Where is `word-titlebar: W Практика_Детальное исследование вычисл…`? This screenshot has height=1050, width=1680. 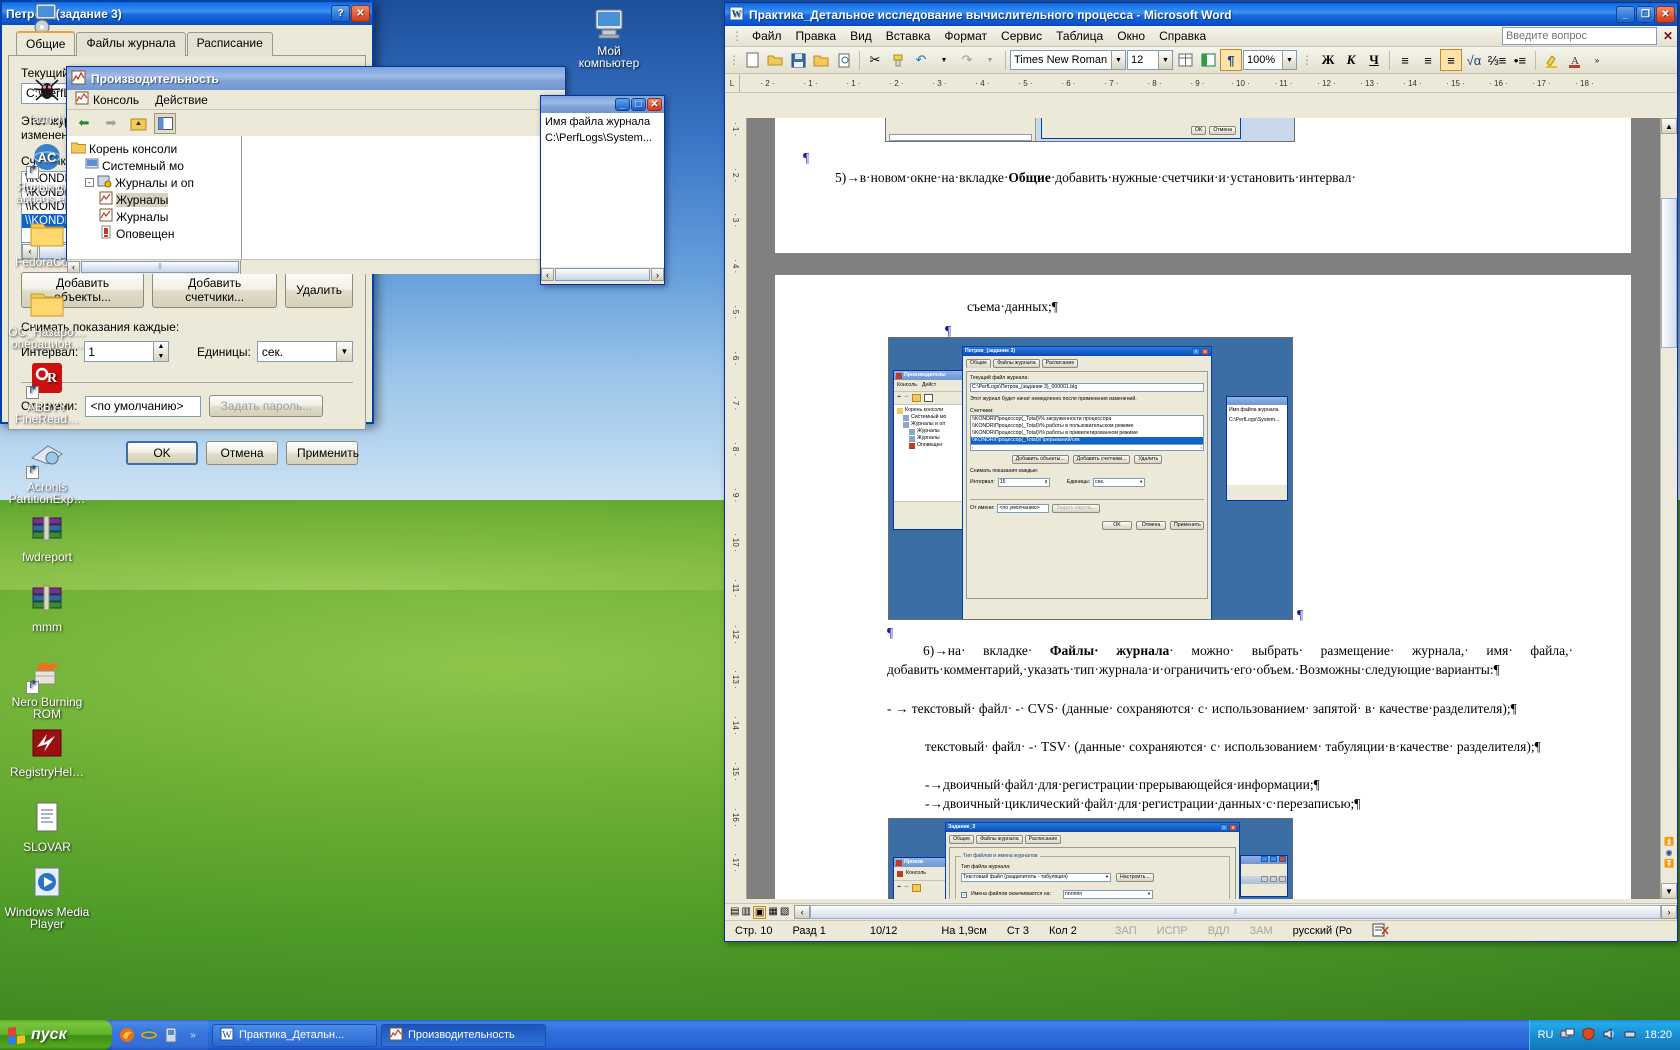 word-titlebar: W Практика_Детальное исследование вычисл… is located at coordinates (1201, 14).